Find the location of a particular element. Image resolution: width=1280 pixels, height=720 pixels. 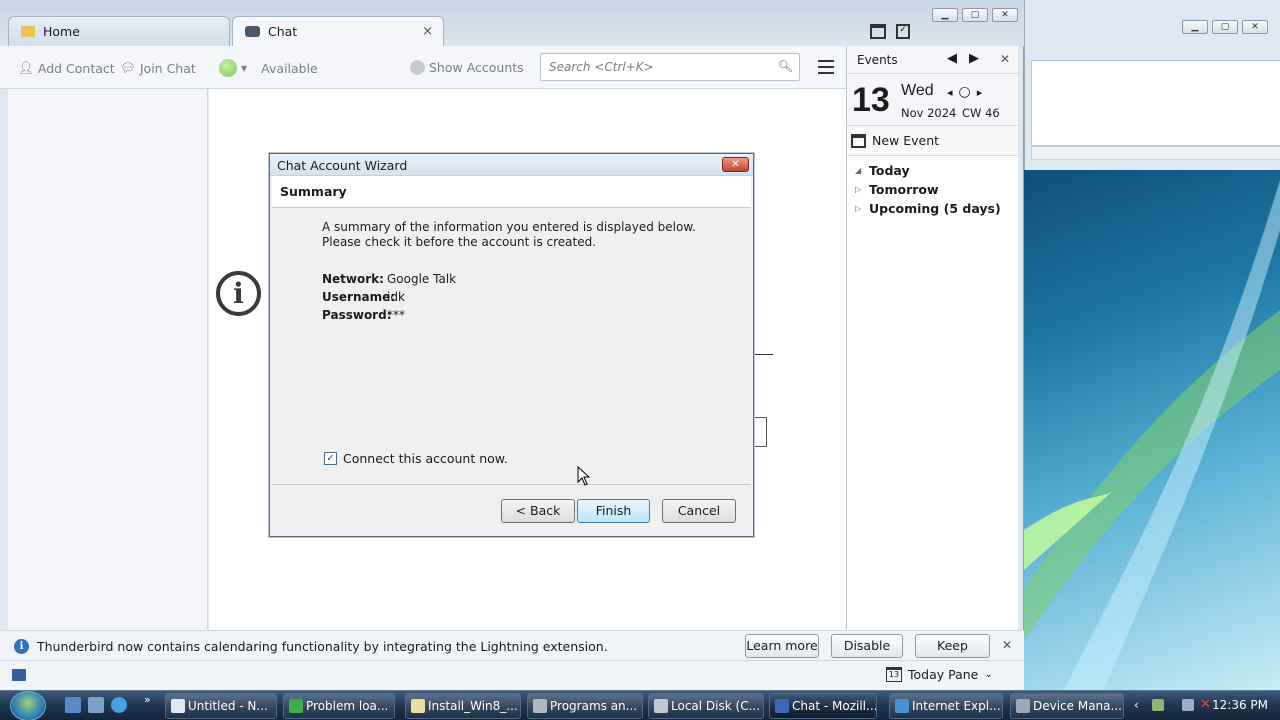

section-tomorrow: ▷ Tomorrow is located at coordinates (932, 189).